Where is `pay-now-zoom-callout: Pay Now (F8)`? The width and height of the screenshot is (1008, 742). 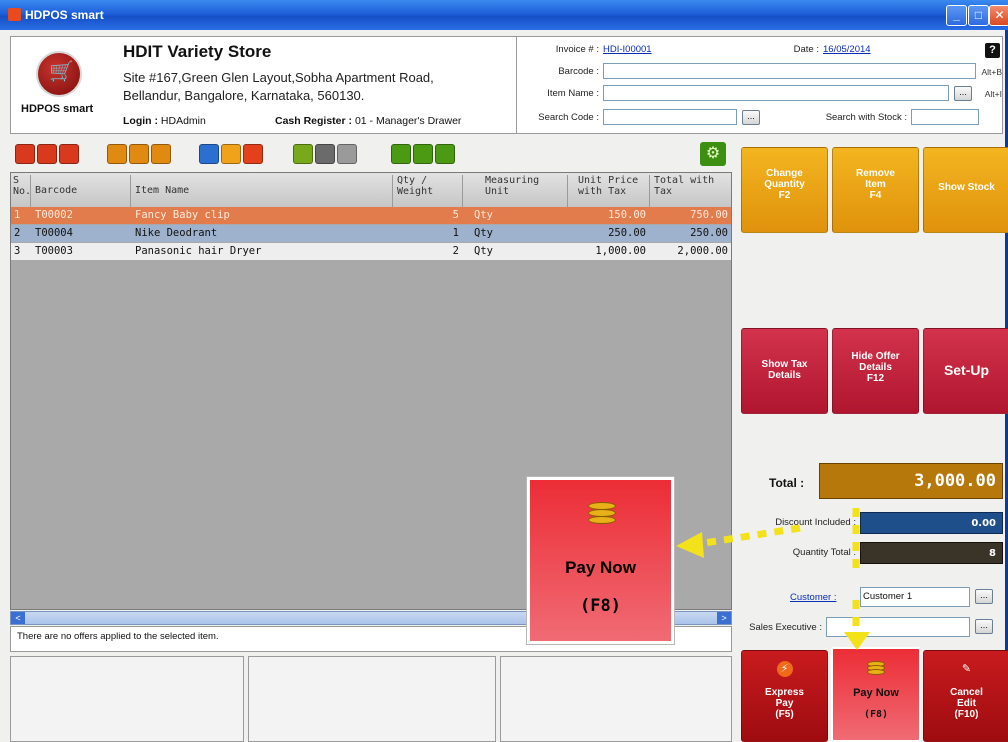
pay-now-zoom-callout: Pay Now (F8) is located at coordinates (600, 560).